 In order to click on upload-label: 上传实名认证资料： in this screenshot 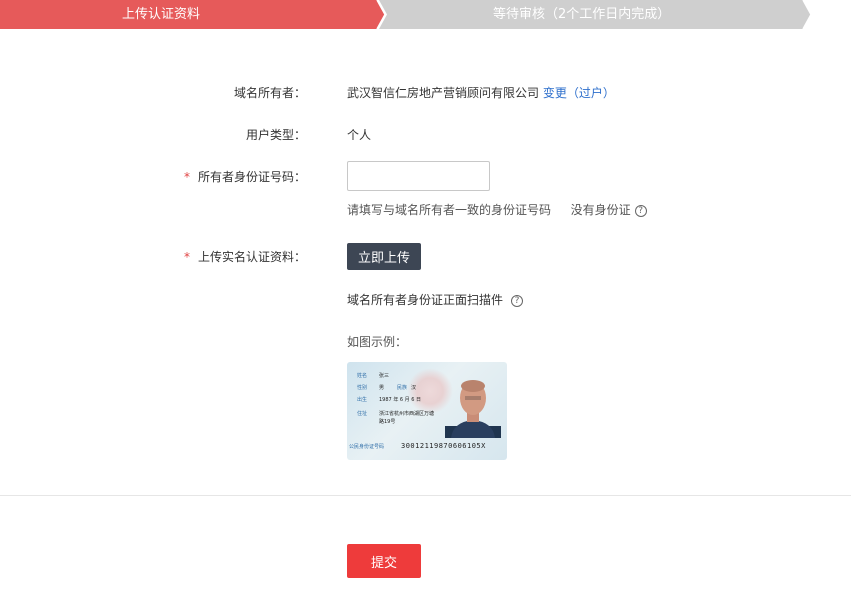, I will do `click(251, 257)`.